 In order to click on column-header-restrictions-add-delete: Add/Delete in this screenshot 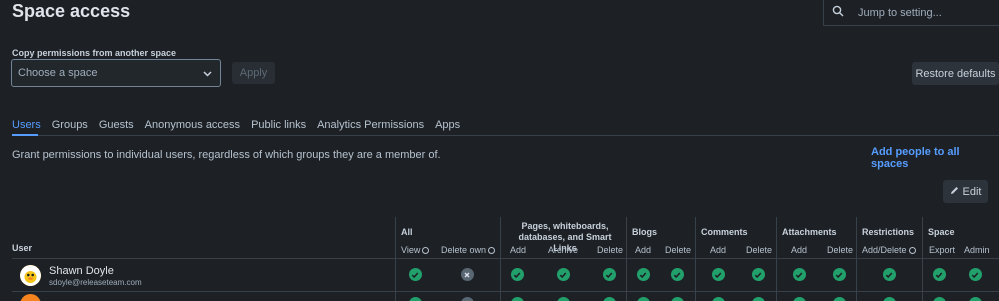, I will do `click(889, 250)`.